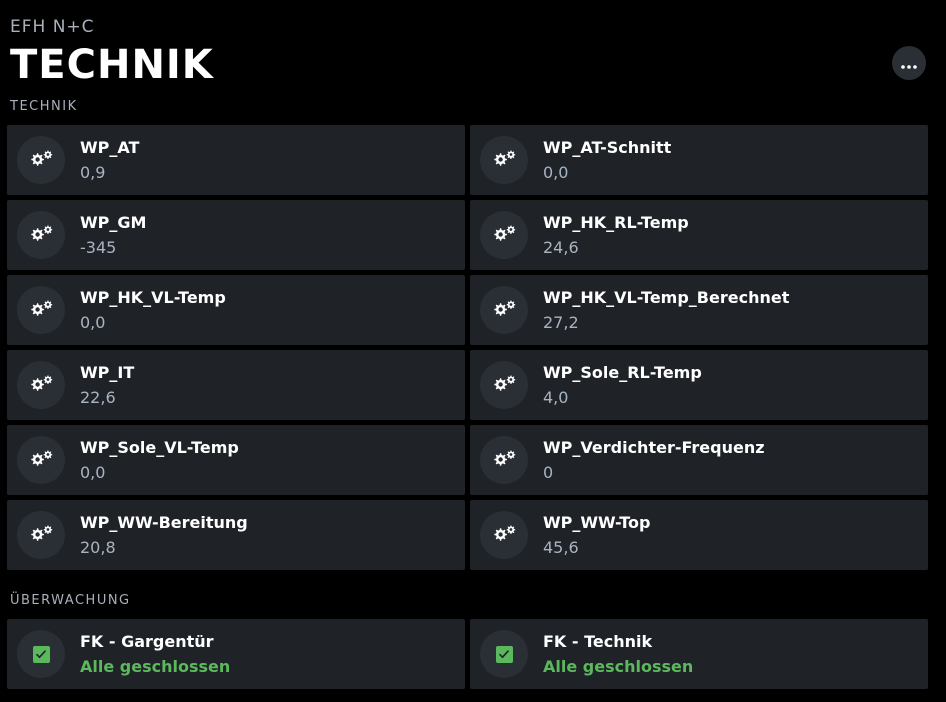 The height and width of the screenshot is (702, 946). What do you see at coordinates (616, 222) in the screenshot?
I see `tile-name: WP_HK_RL-Temp` at bounding box center [616, 222].